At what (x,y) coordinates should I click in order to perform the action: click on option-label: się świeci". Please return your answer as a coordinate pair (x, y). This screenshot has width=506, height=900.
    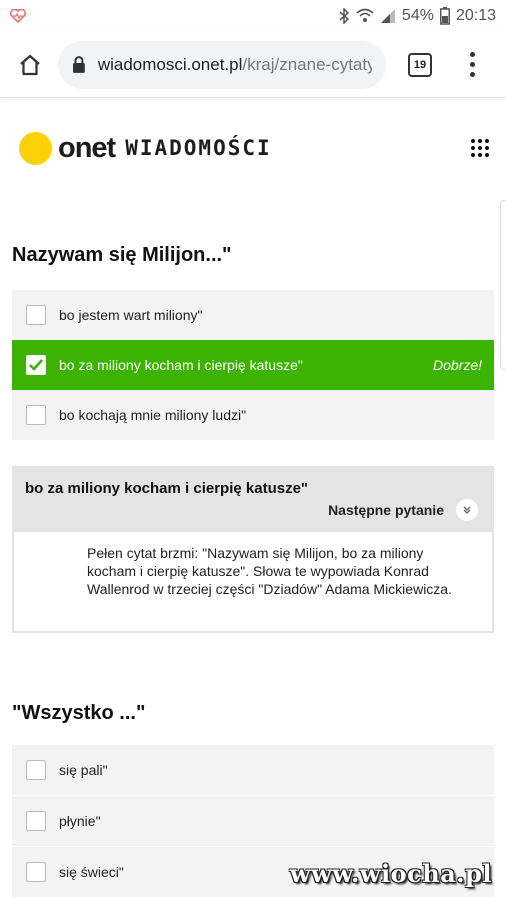
    Looking at the image, I should click on (91, 872).